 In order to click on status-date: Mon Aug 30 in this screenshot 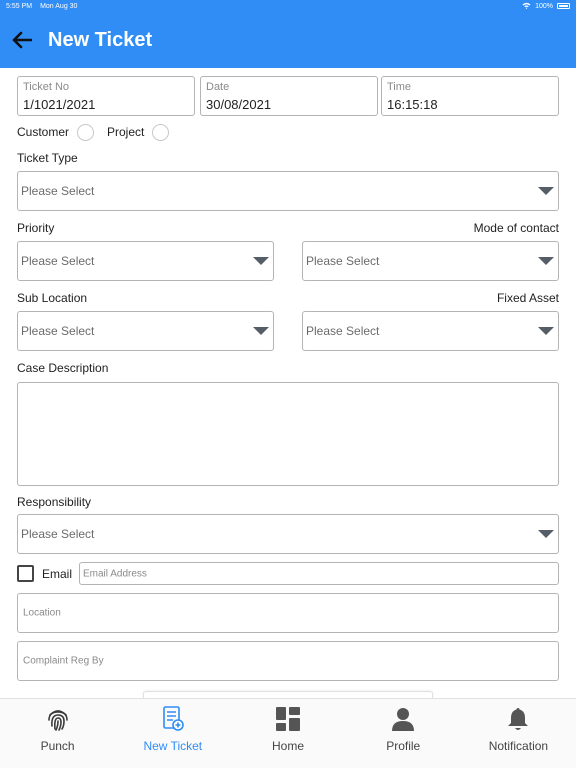, I will do `click(59, 6)`.